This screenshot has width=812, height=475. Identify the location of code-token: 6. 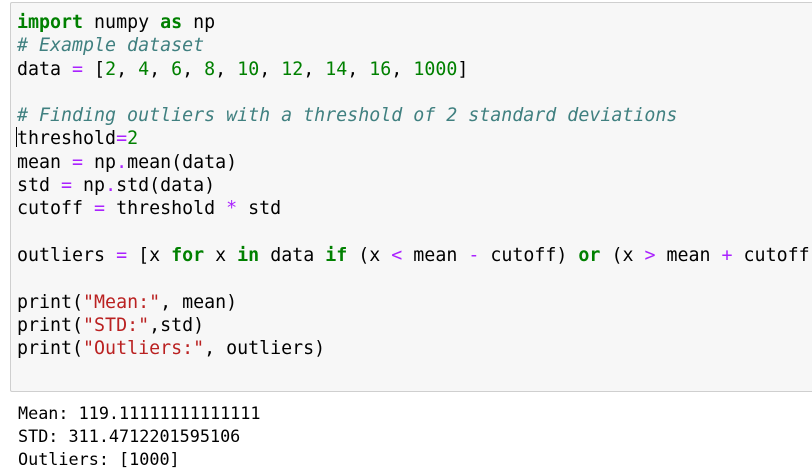
(177, 69).